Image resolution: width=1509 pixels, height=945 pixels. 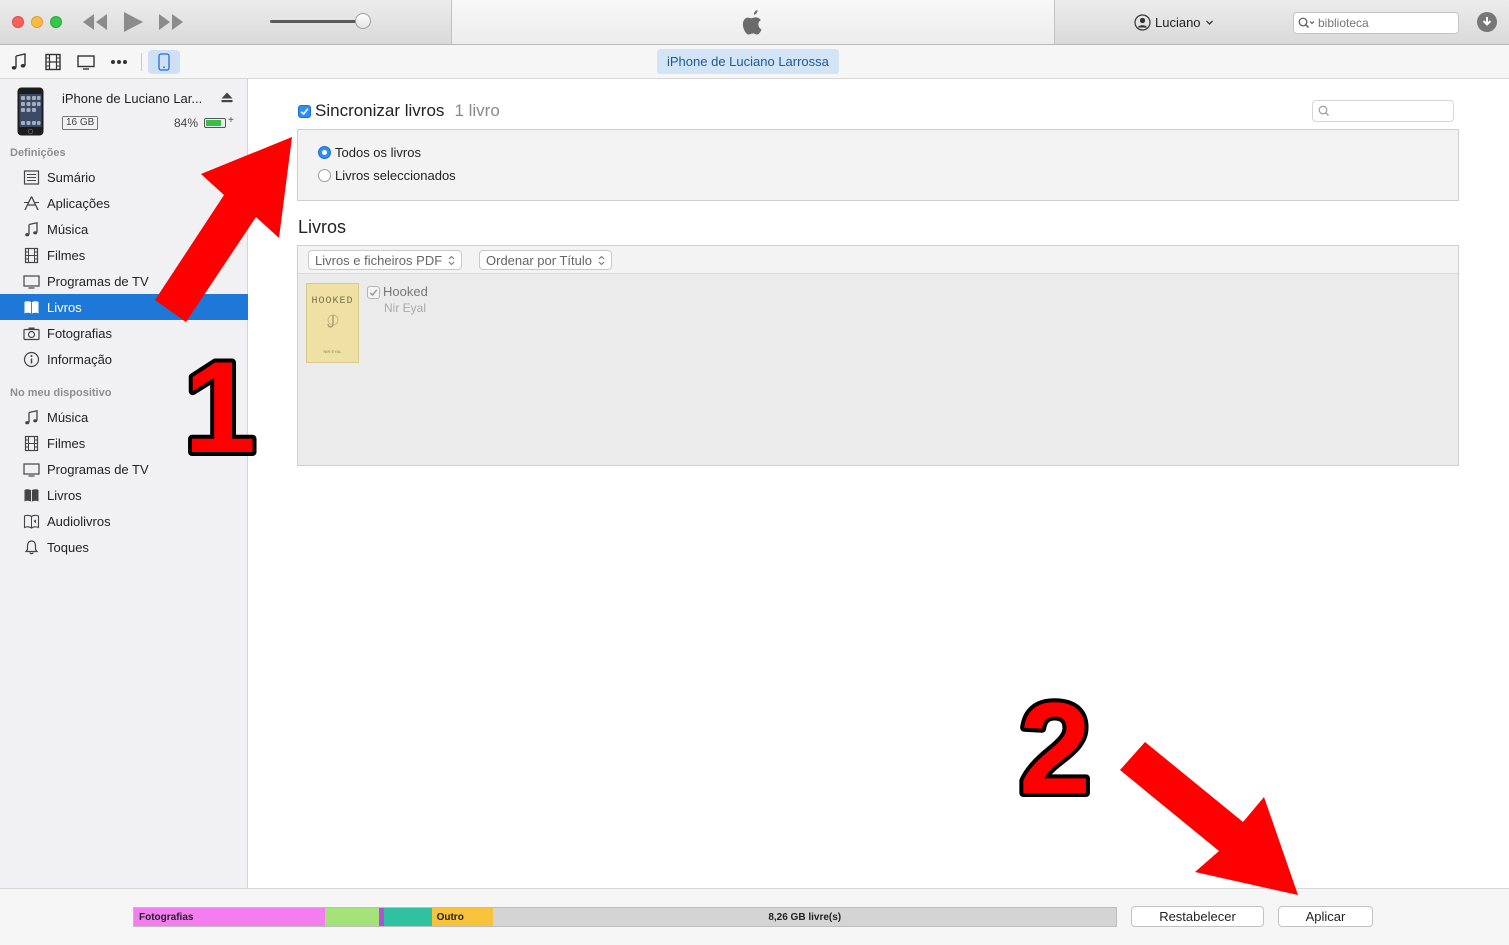 I want to click on option-selected-books-label: Livros seleccionados, so click(x=395, y=175).